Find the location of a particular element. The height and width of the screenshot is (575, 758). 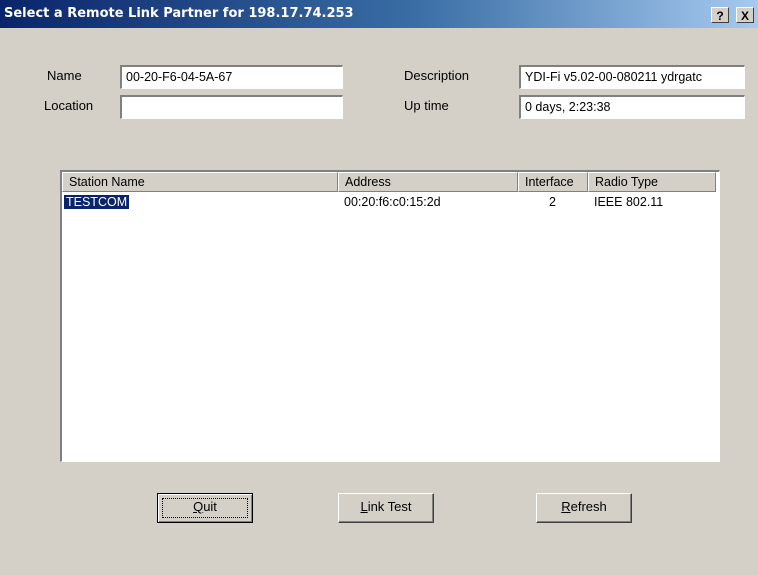

column-interface: Interface is located at coordinates (553, 182).